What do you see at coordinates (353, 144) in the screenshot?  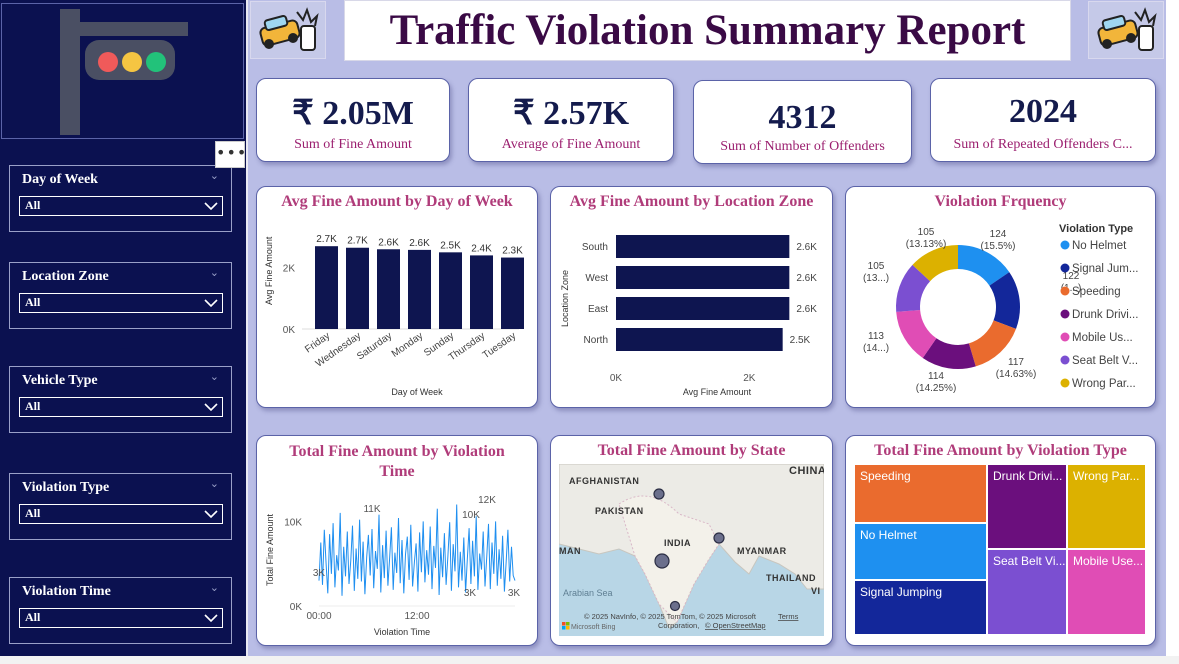 I see `kpi-caption: Sum of Fine Amount` at bounding box center [353, 144].